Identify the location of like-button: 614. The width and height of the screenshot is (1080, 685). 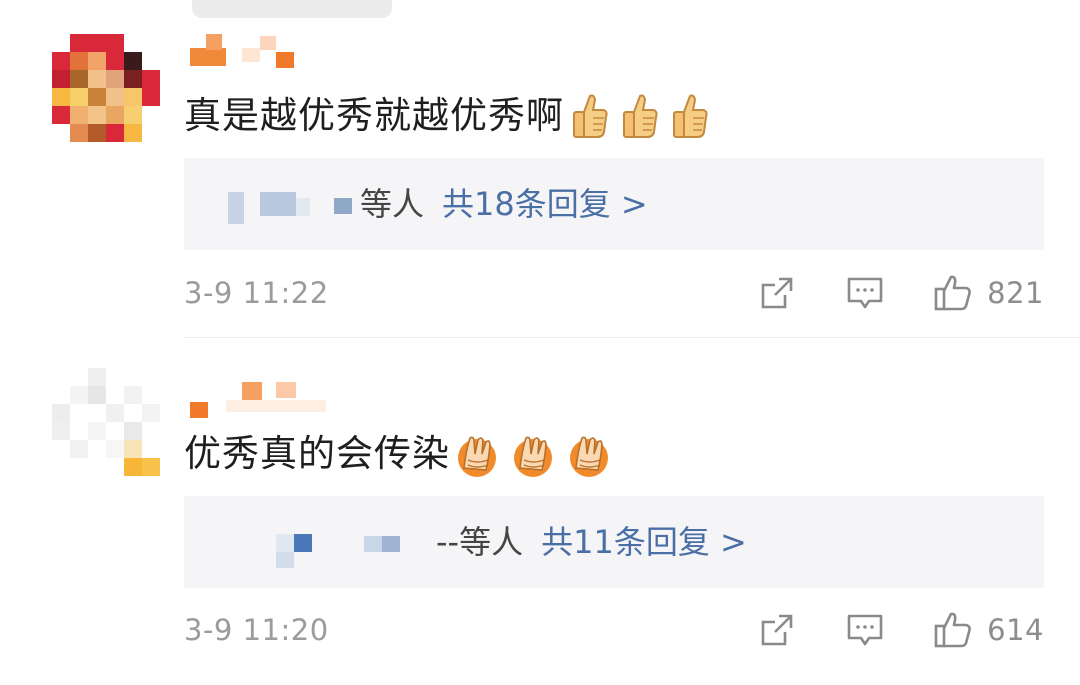
(988, 630).